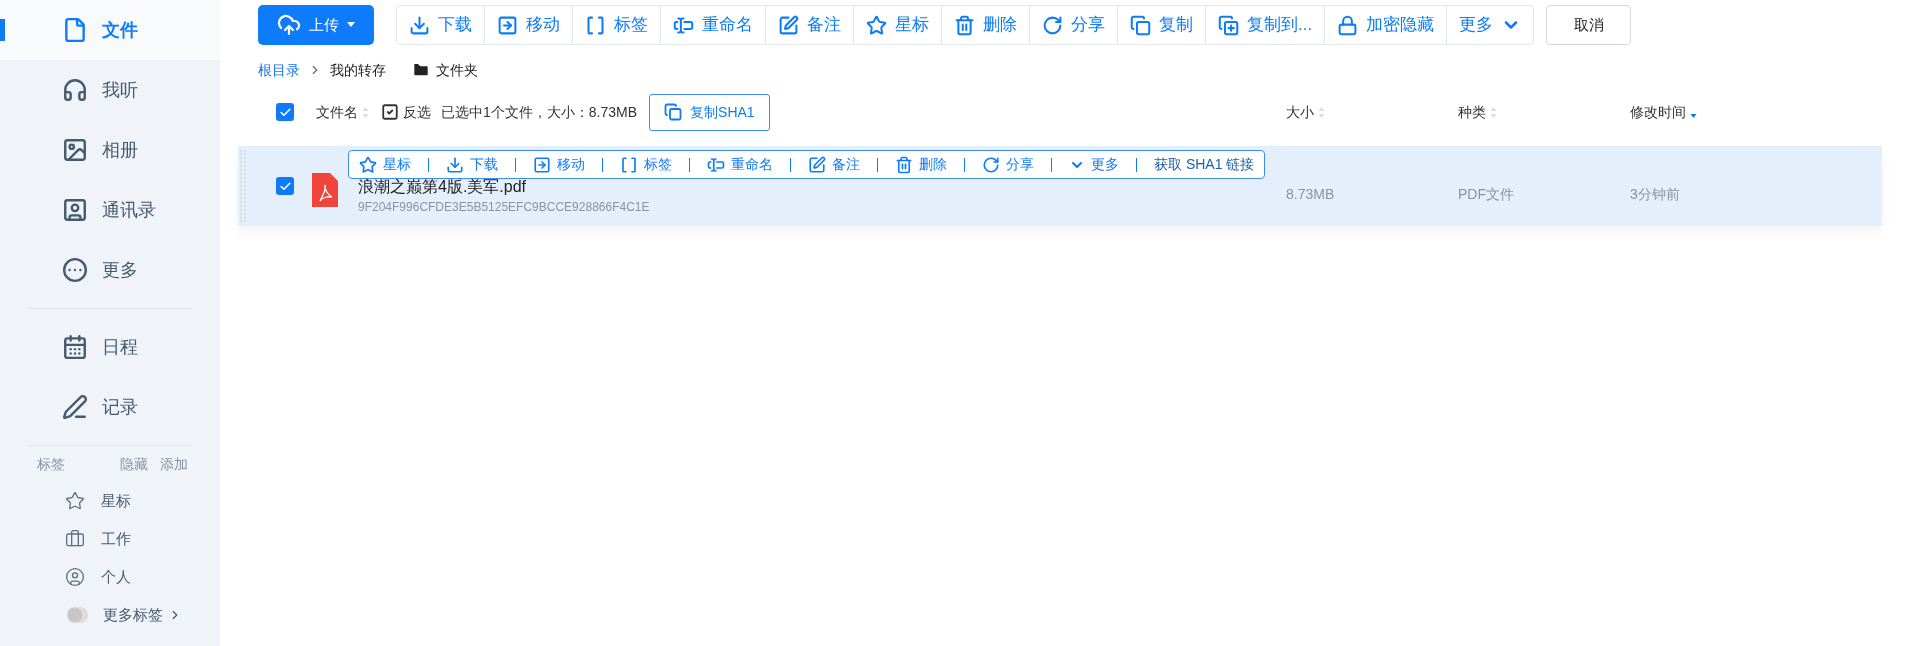 Image resolution: width=1920 pixels, height=646 pixels. I want to click on toolbar-button: 更多, so click(1490, 25).